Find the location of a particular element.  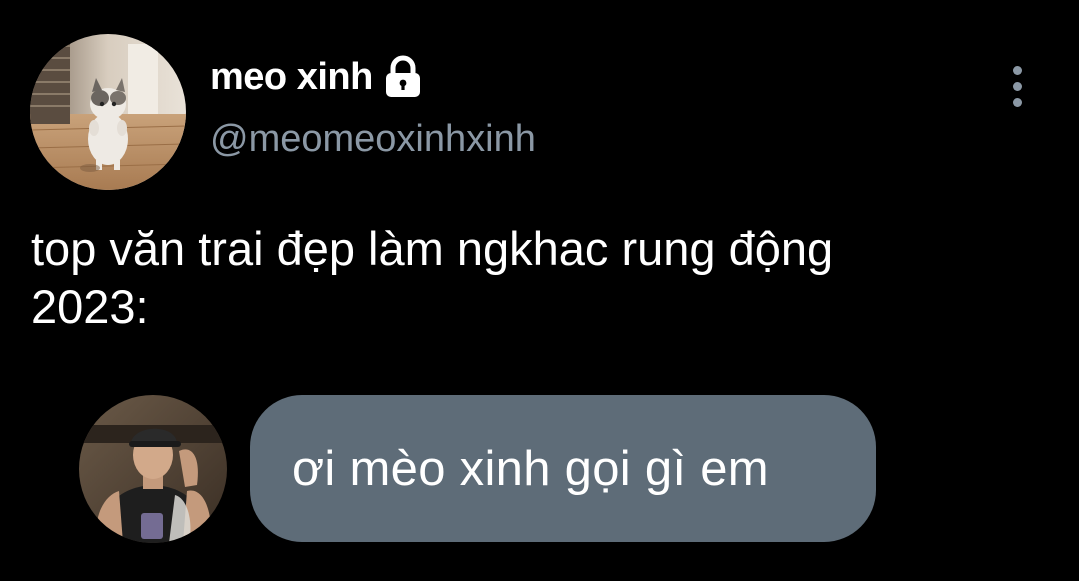

author-handle: @meomeoxinhxinh is located at coordinates (373, 139).